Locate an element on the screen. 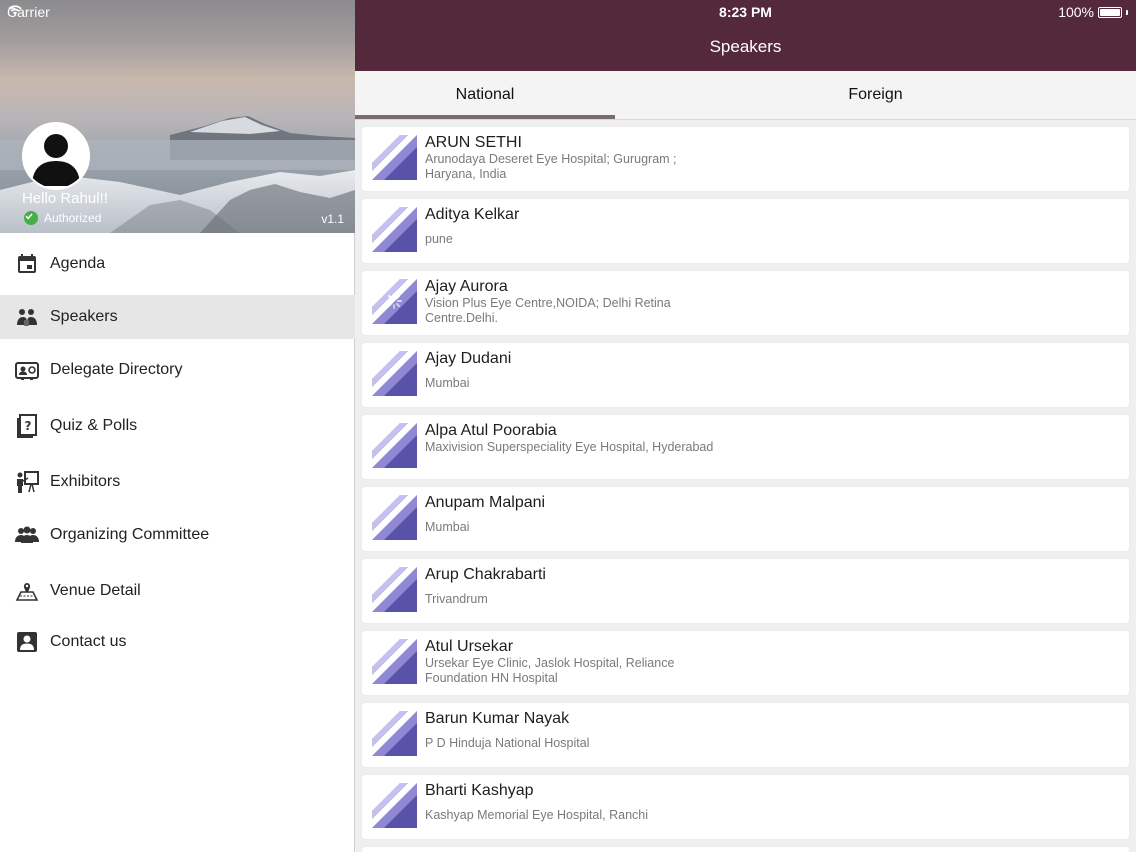  battery-icon is located at coordinates (1110, 12).